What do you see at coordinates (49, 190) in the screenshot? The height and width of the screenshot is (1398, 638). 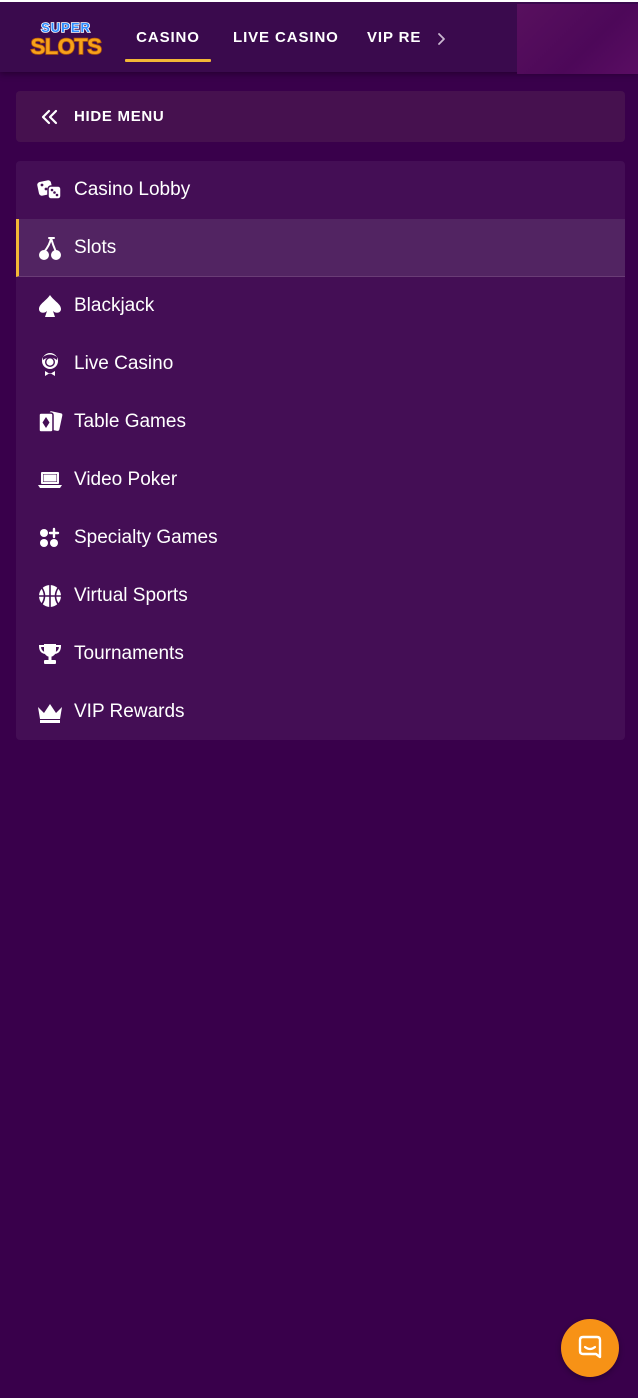 I see `dice-icon` at bounding box center [49, 190].